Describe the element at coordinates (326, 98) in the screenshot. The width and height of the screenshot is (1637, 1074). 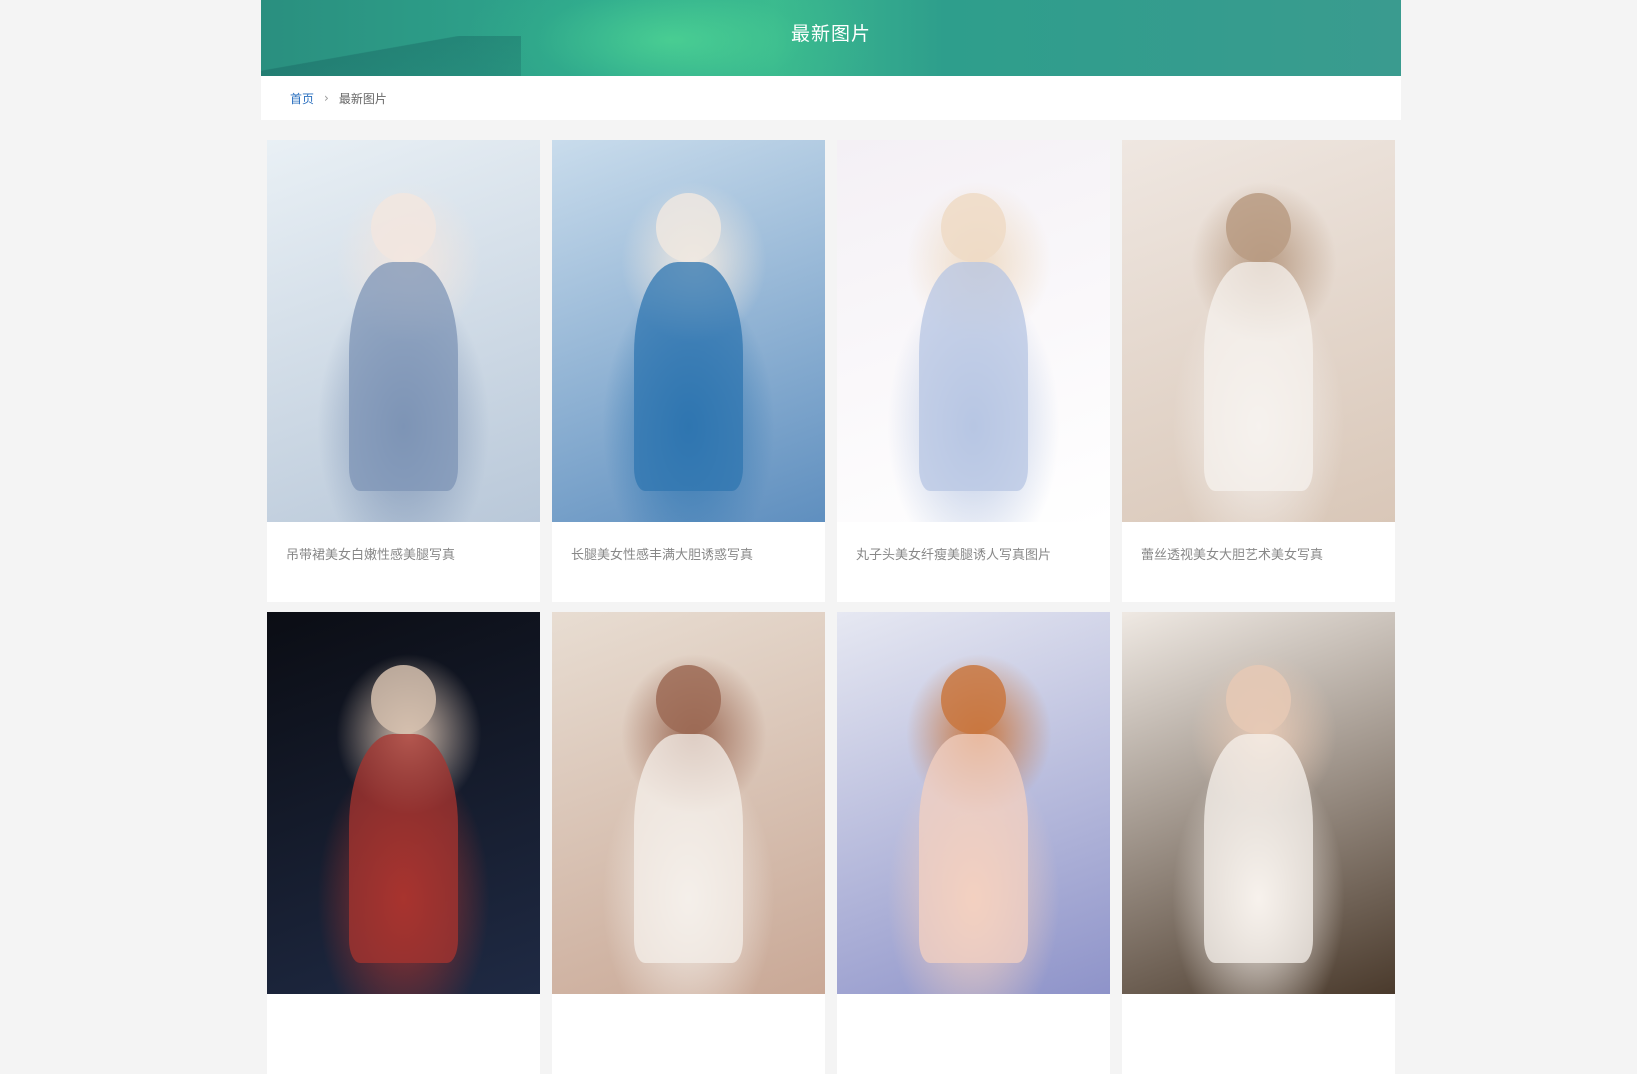
I see `chevron-right-icon: ›` at that location.